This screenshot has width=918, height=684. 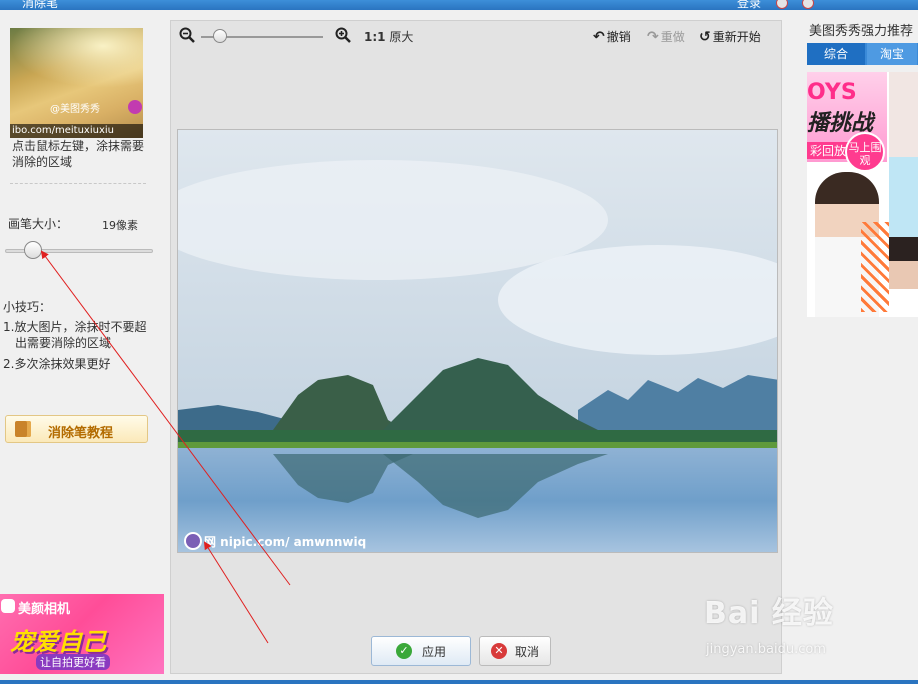 What do you see at coordinates (876, 267) in the screenshot?
I see `ad-stripe-decoration` at bounding box center [876, 267].